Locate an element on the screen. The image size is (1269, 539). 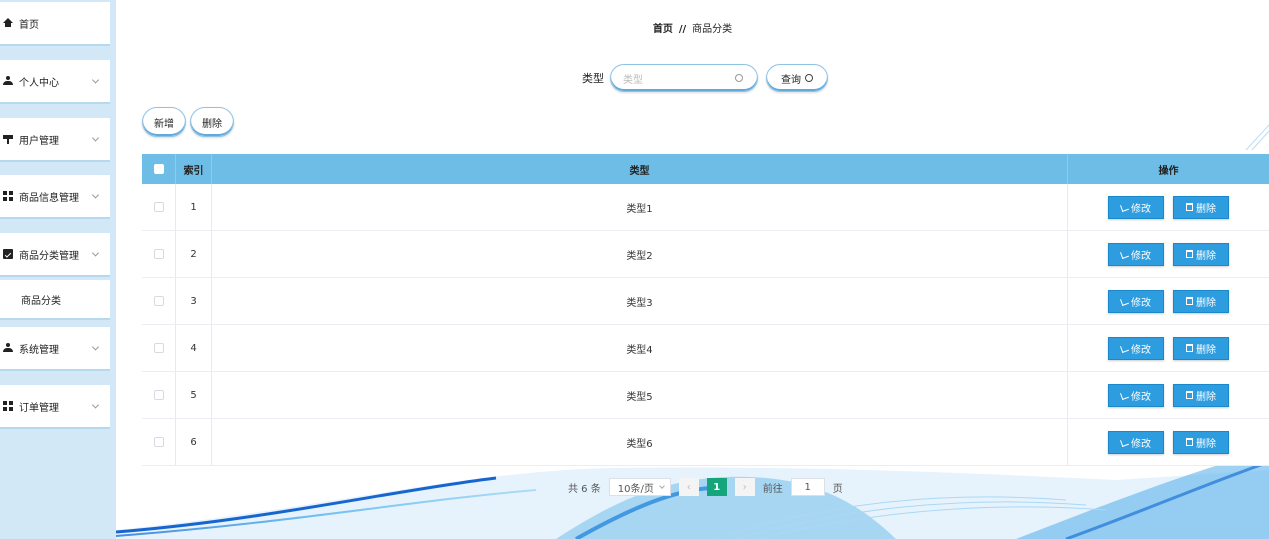
search-placeholder: 类型 is located at coordinates (633, 80).